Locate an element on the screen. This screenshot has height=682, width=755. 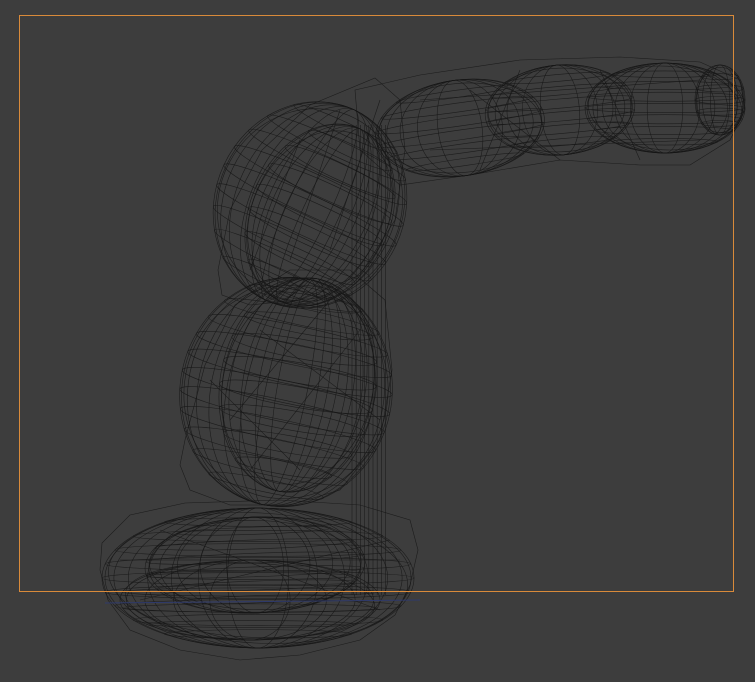
hand-meridian is located at coordinates (665, 108).